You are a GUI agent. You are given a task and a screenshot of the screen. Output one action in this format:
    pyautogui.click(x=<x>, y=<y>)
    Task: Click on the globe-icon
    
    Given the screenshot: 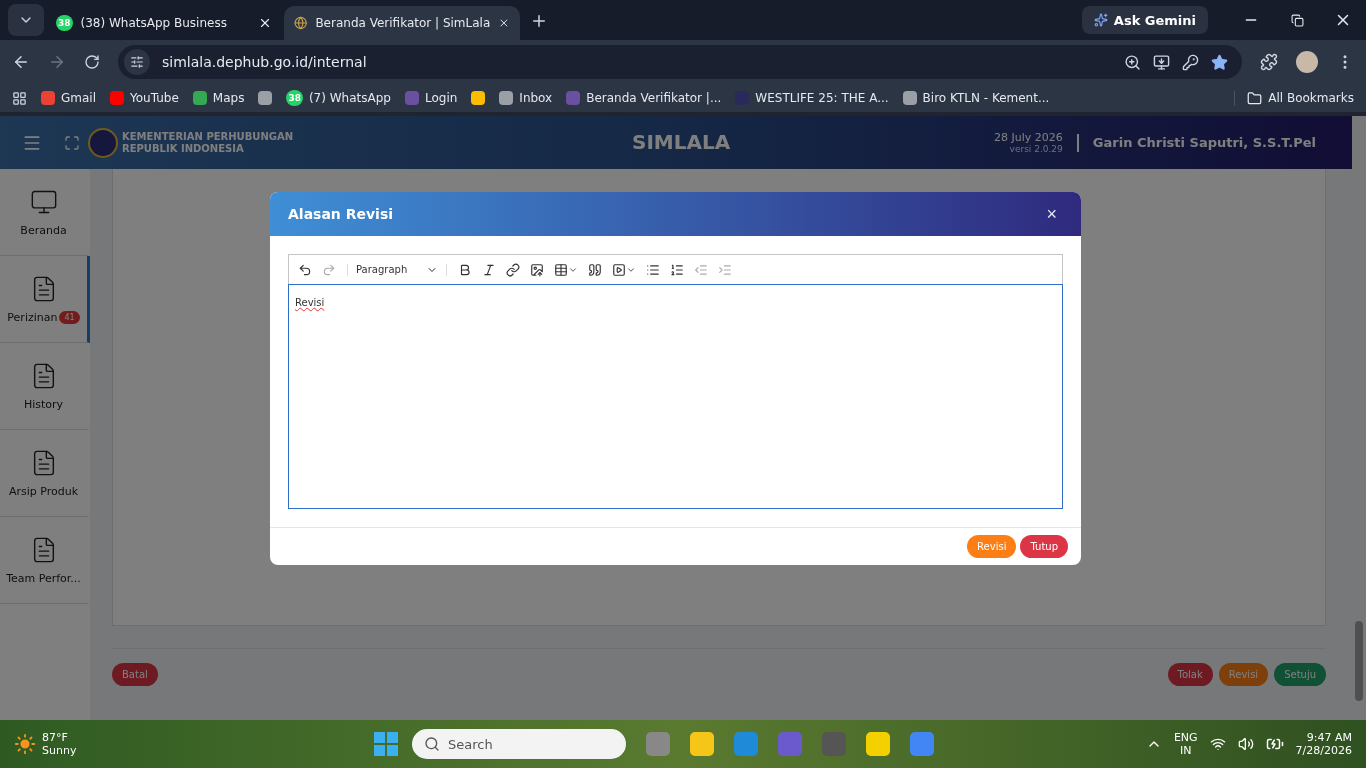 What is the action you would take?
    pyautogui.click(x=301, y=23)
    